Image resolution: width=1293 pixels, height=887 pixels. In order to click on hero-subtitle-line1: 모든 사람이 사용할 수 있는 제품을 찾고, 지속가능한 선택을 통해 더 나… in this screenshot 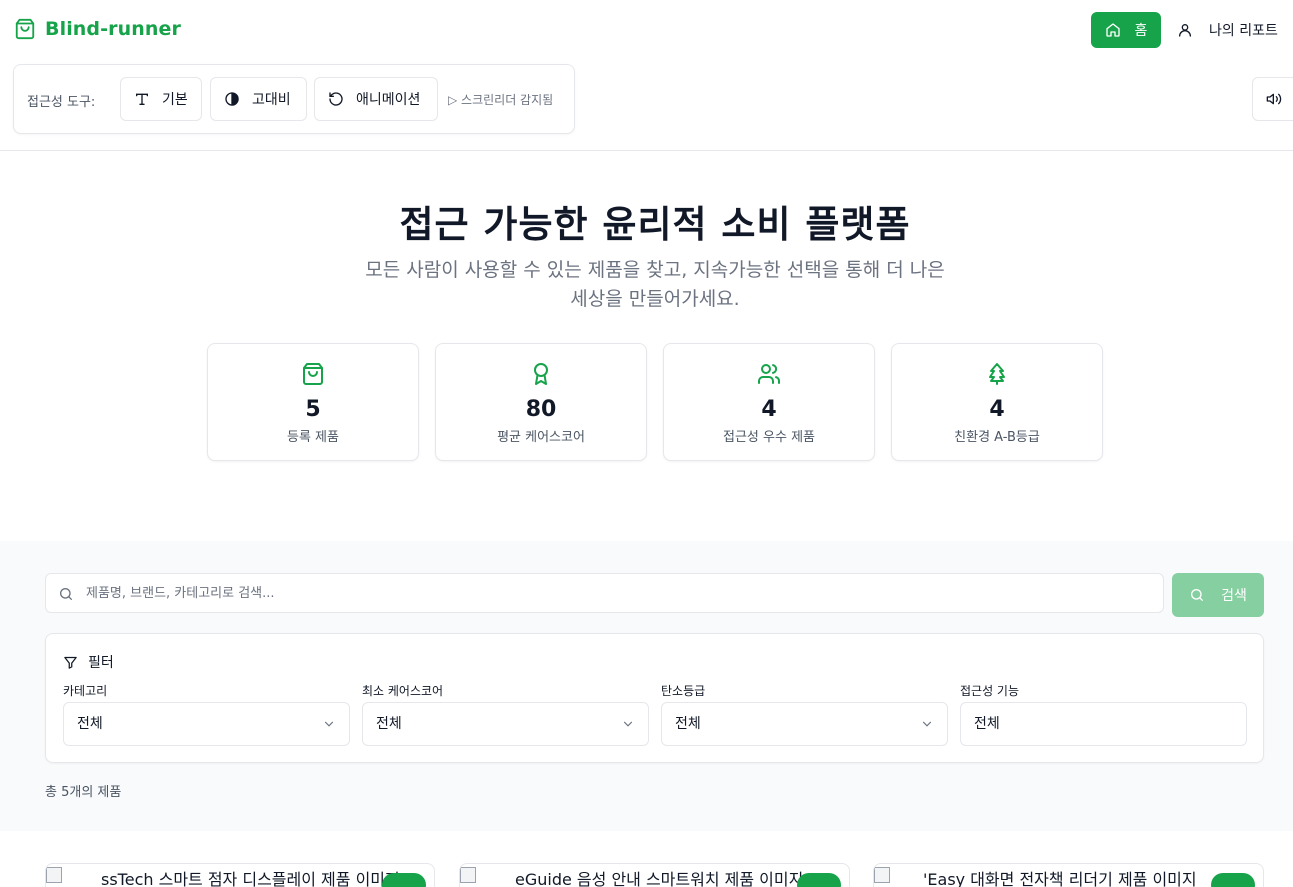, I will do `click(655, 270)`.